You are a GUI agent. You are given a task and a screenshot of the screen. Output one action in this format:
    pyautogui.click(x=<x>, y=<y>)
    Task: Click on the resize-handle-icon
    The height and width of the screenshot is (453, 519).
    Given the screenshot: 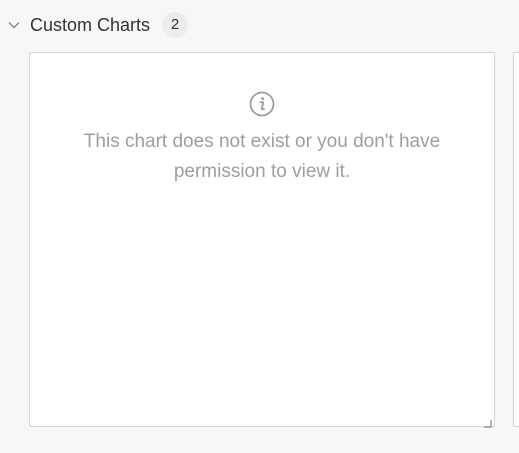 What is the action you would take?
    pyautogui.click(x=487, y=421)
    